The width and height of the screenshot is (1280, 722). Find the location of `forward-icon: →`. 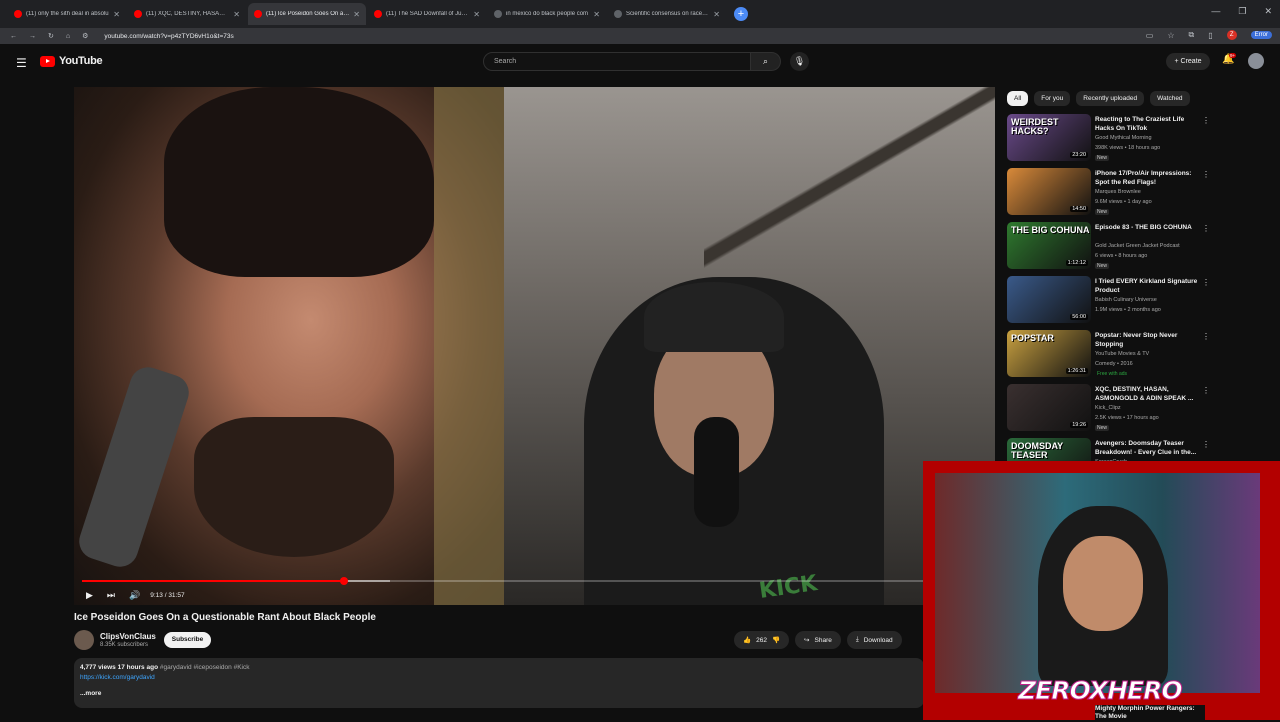

forward-icon: → is located at coordinates (32, 36).